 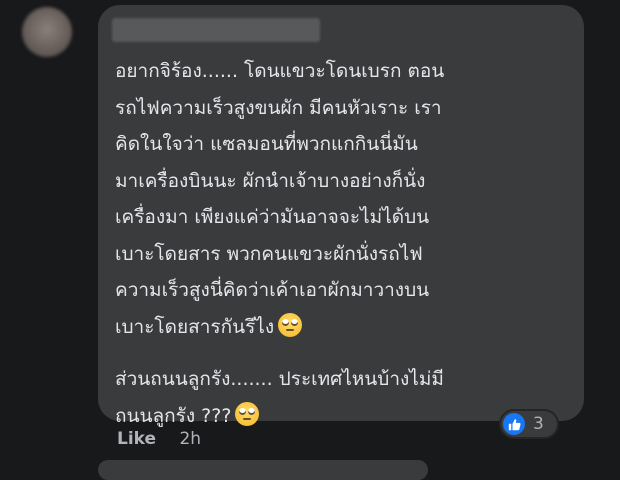 What do you see at coordinates (159, 439) in the screenshot?
I see `comment-actions: Like 2h` at bounding box center [159, 439].